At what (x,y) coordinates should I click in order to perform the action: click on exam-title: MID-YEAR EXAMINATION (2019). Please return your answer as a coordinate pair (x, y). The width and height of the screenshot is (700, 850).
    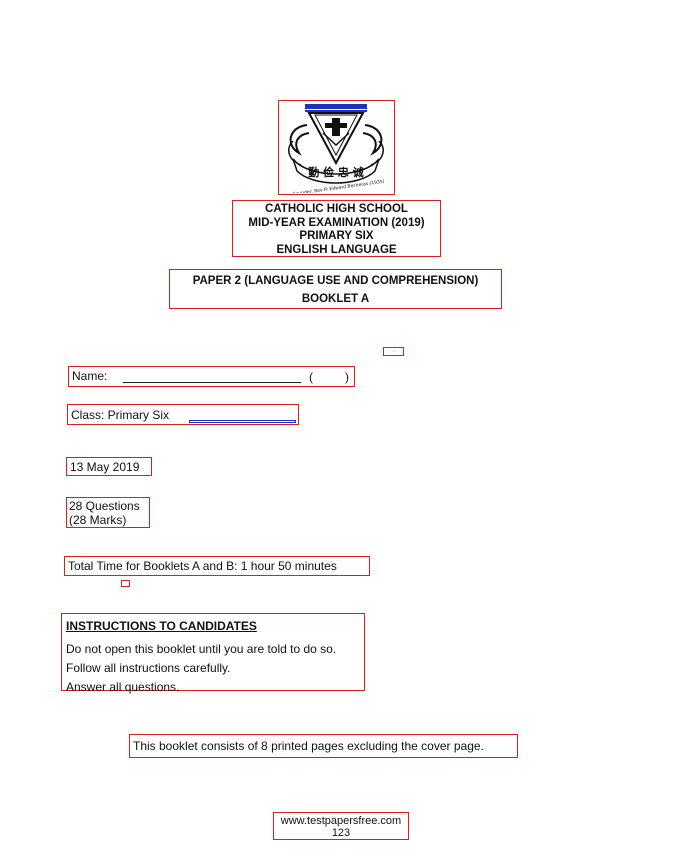
    Looking at the image, I should click on (336, 222).